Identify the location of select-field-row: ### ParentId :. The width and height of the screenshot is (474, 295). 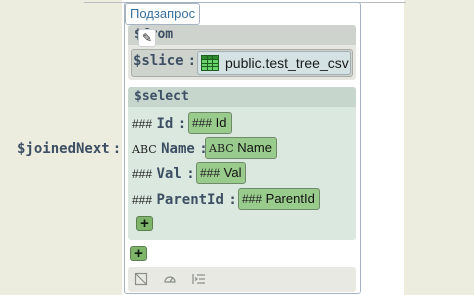
(184, 200).